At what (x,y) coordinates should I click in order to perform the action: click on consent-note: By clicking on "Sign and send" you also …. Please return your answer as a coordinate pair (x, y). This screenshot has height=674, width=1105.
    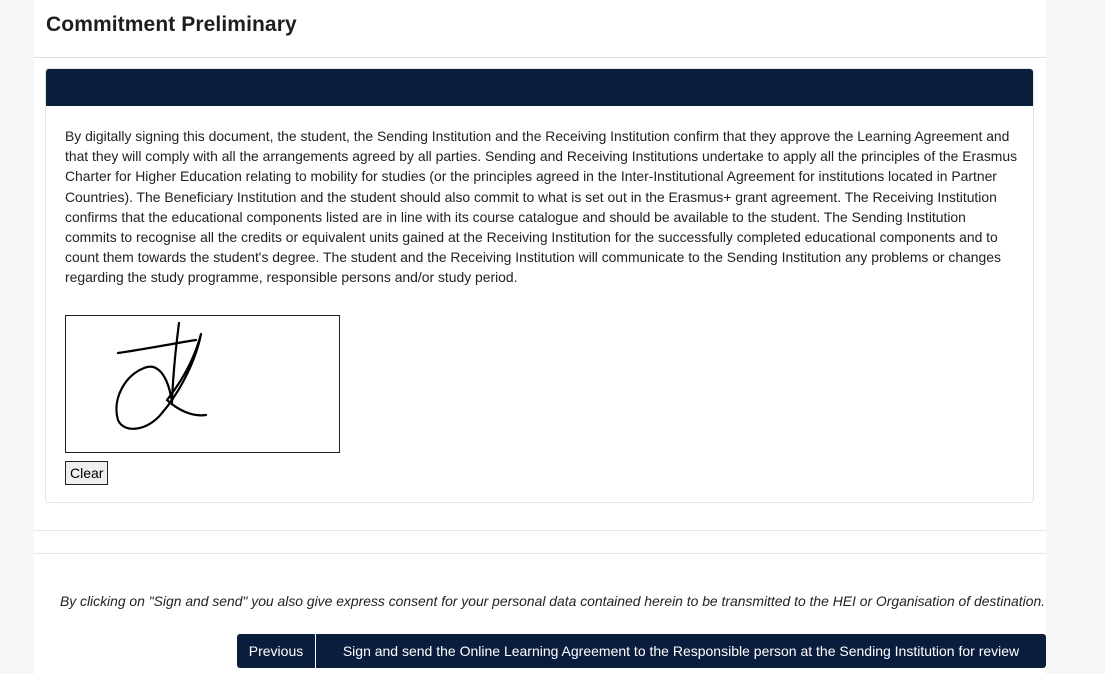
    Looking at the image, I should click on (552, 601).